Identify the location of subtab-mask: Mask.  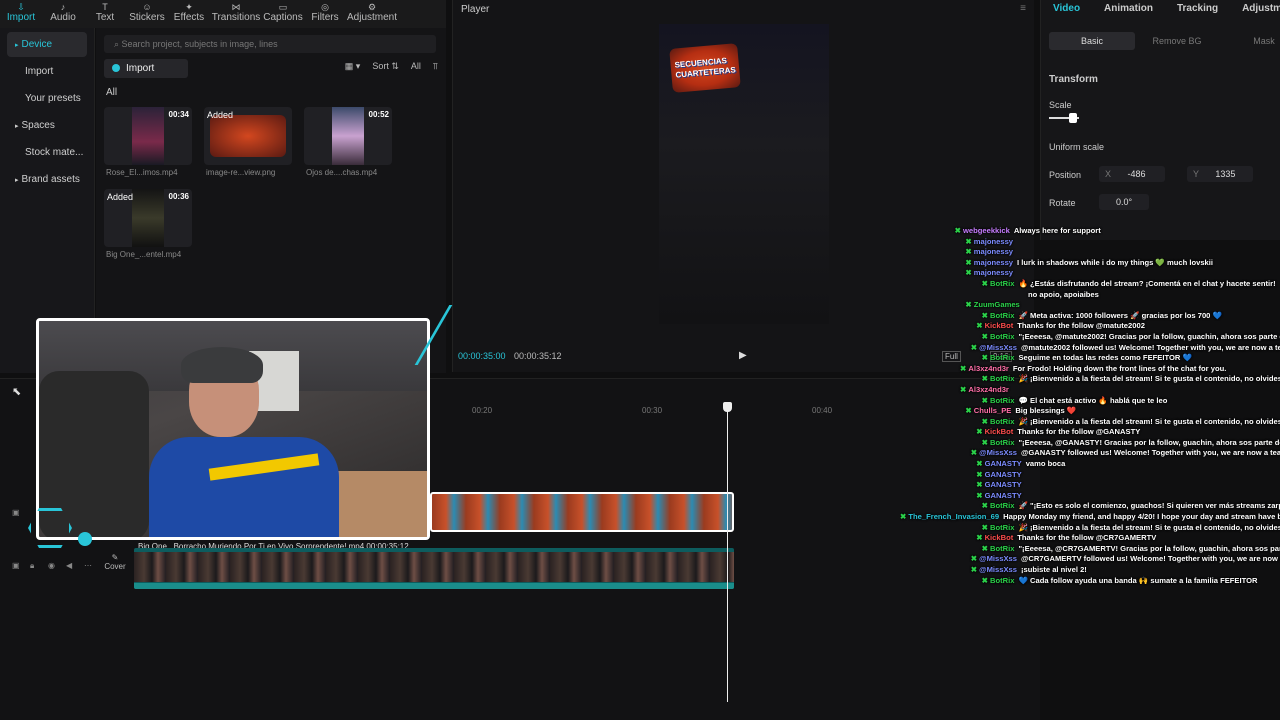
(1264, 41).